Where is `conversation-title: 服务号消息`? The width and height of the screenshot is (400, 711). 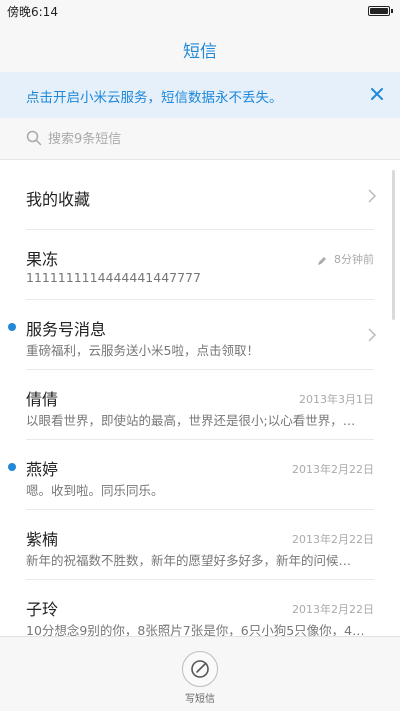 conversation-title: 服务号消息 is located at coordinates (66, 329).